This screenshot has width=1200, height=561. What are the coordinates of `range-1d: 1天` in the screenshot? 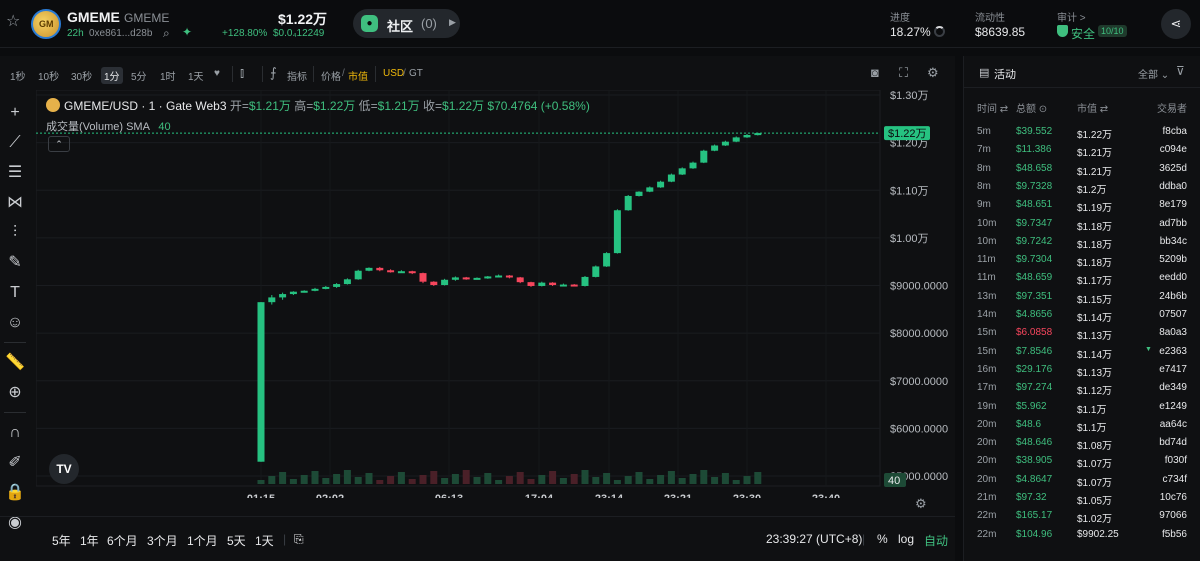 It's located at (264, 540).